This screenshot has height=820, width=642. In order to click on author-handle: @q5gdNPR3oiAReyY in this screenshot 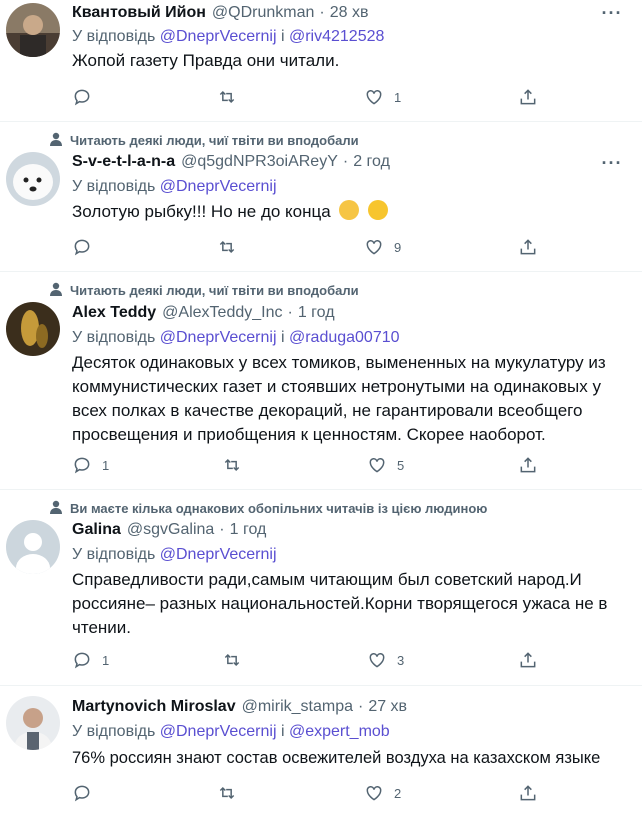, I will do `click(259, 162)`.